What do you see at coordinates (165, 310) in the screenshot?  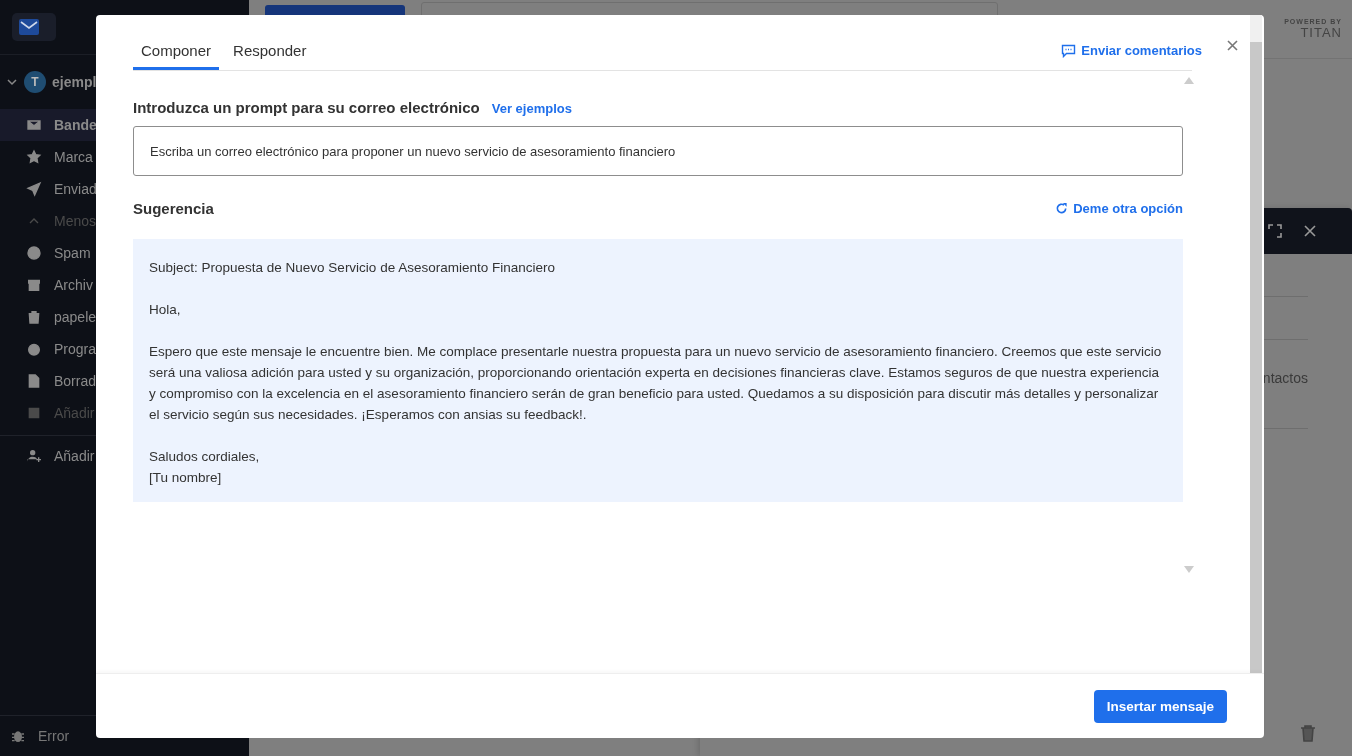 I see `suggestion-text: Hola,` at bounding box center [165, 310].